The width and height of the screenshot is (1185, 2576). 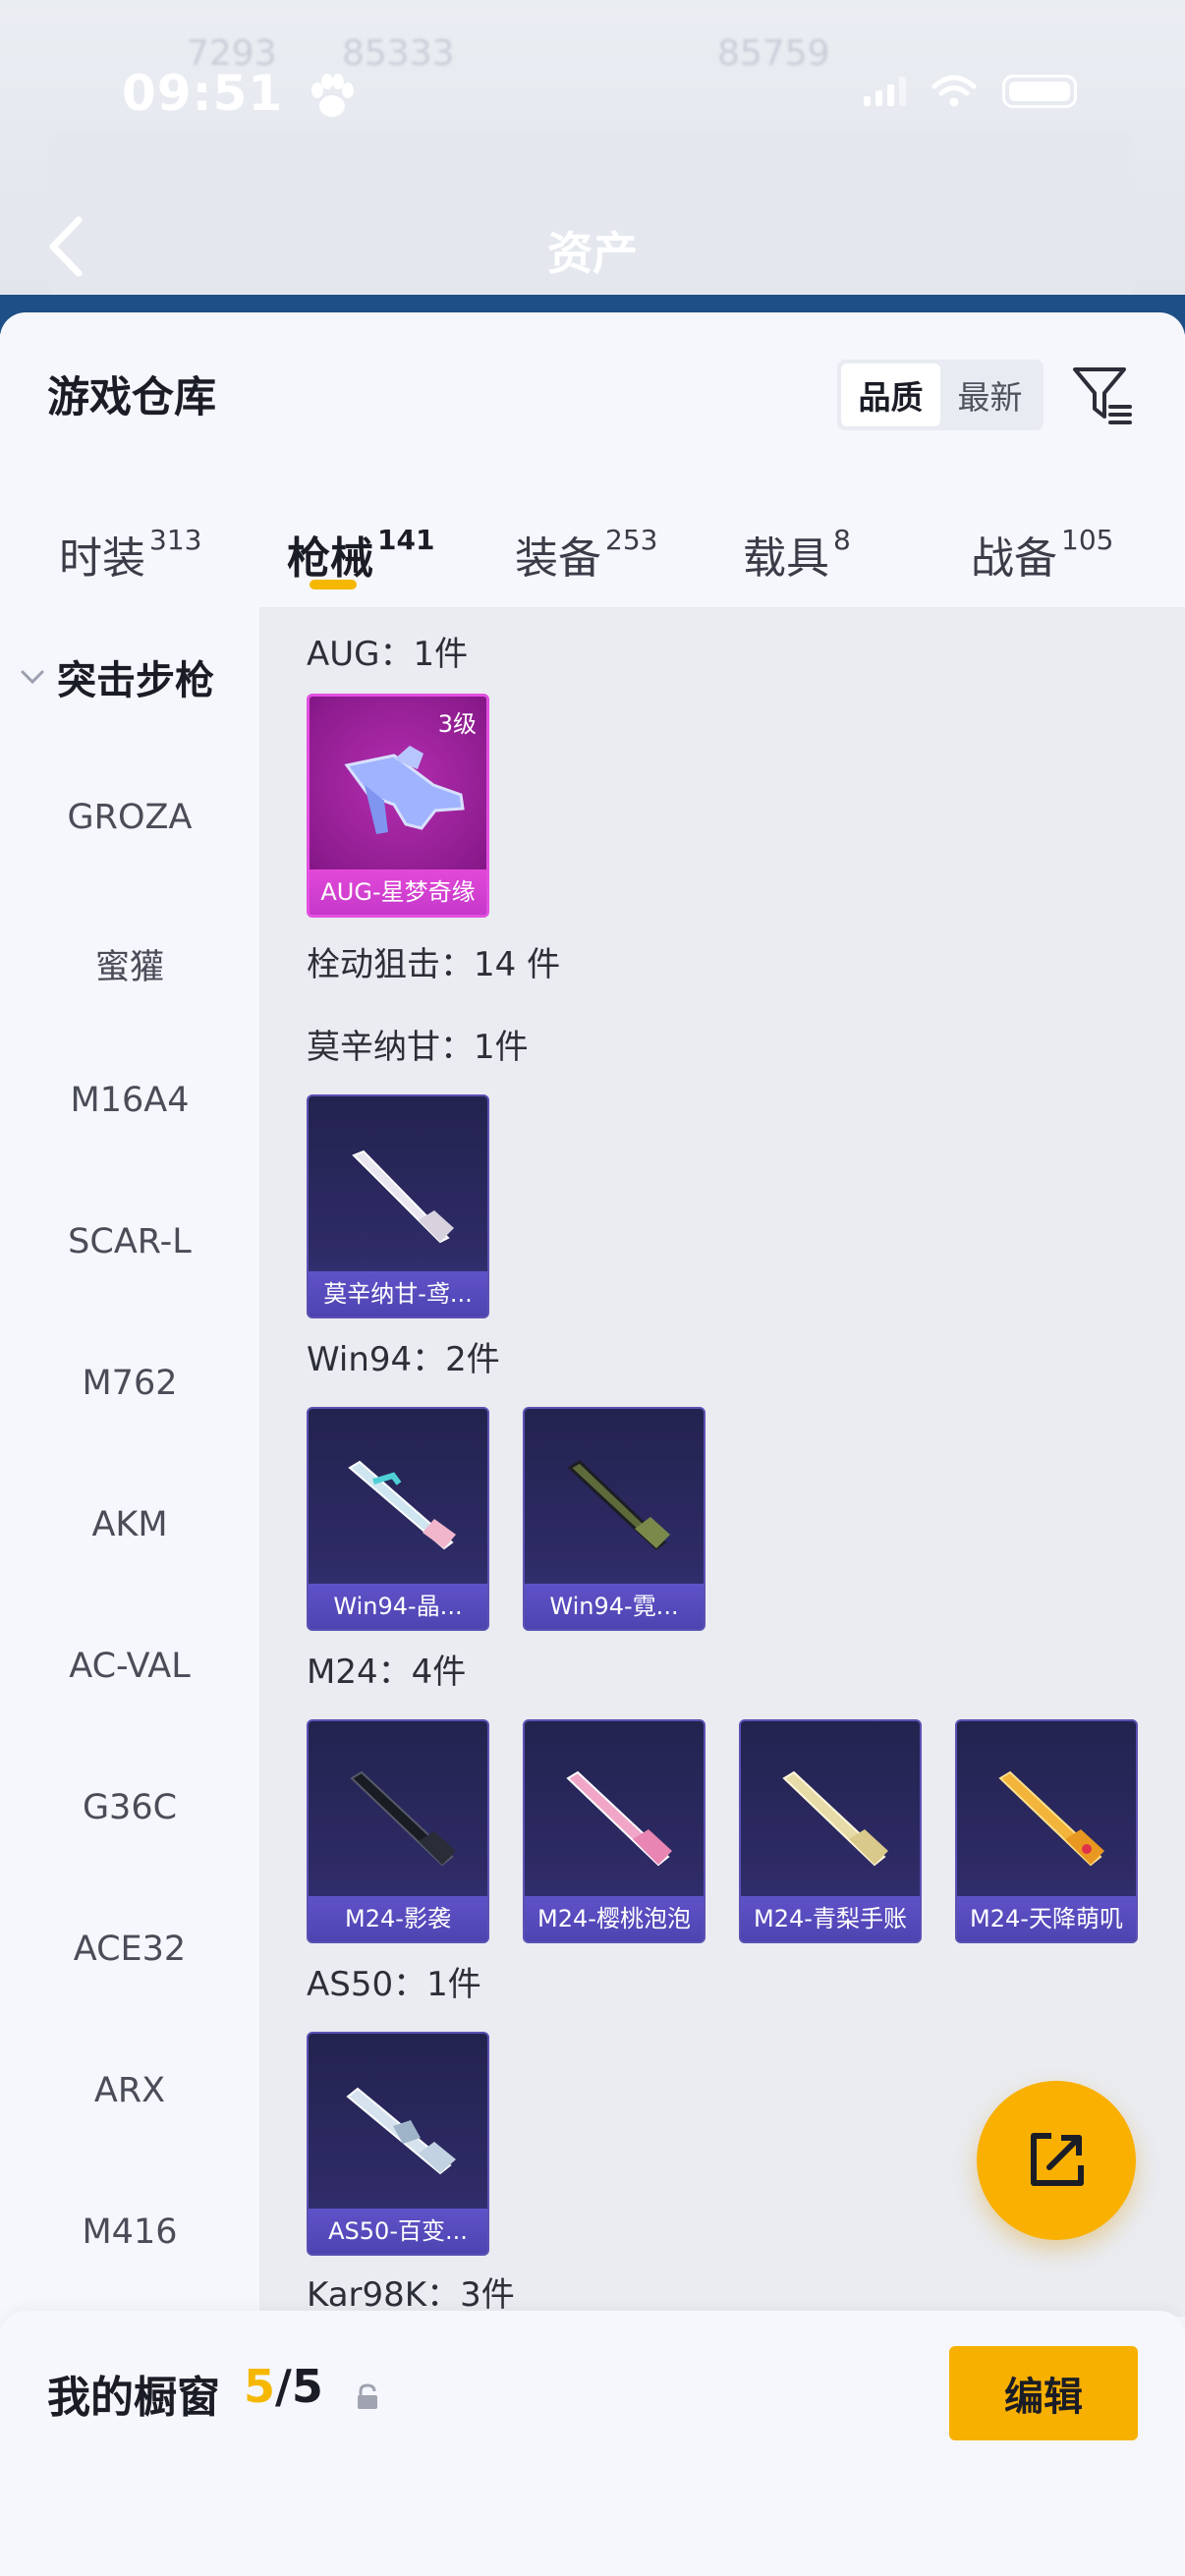 I want to click on weapon-card-m24-4: M24-天降萌叽, so click(x=1046, y=1831).